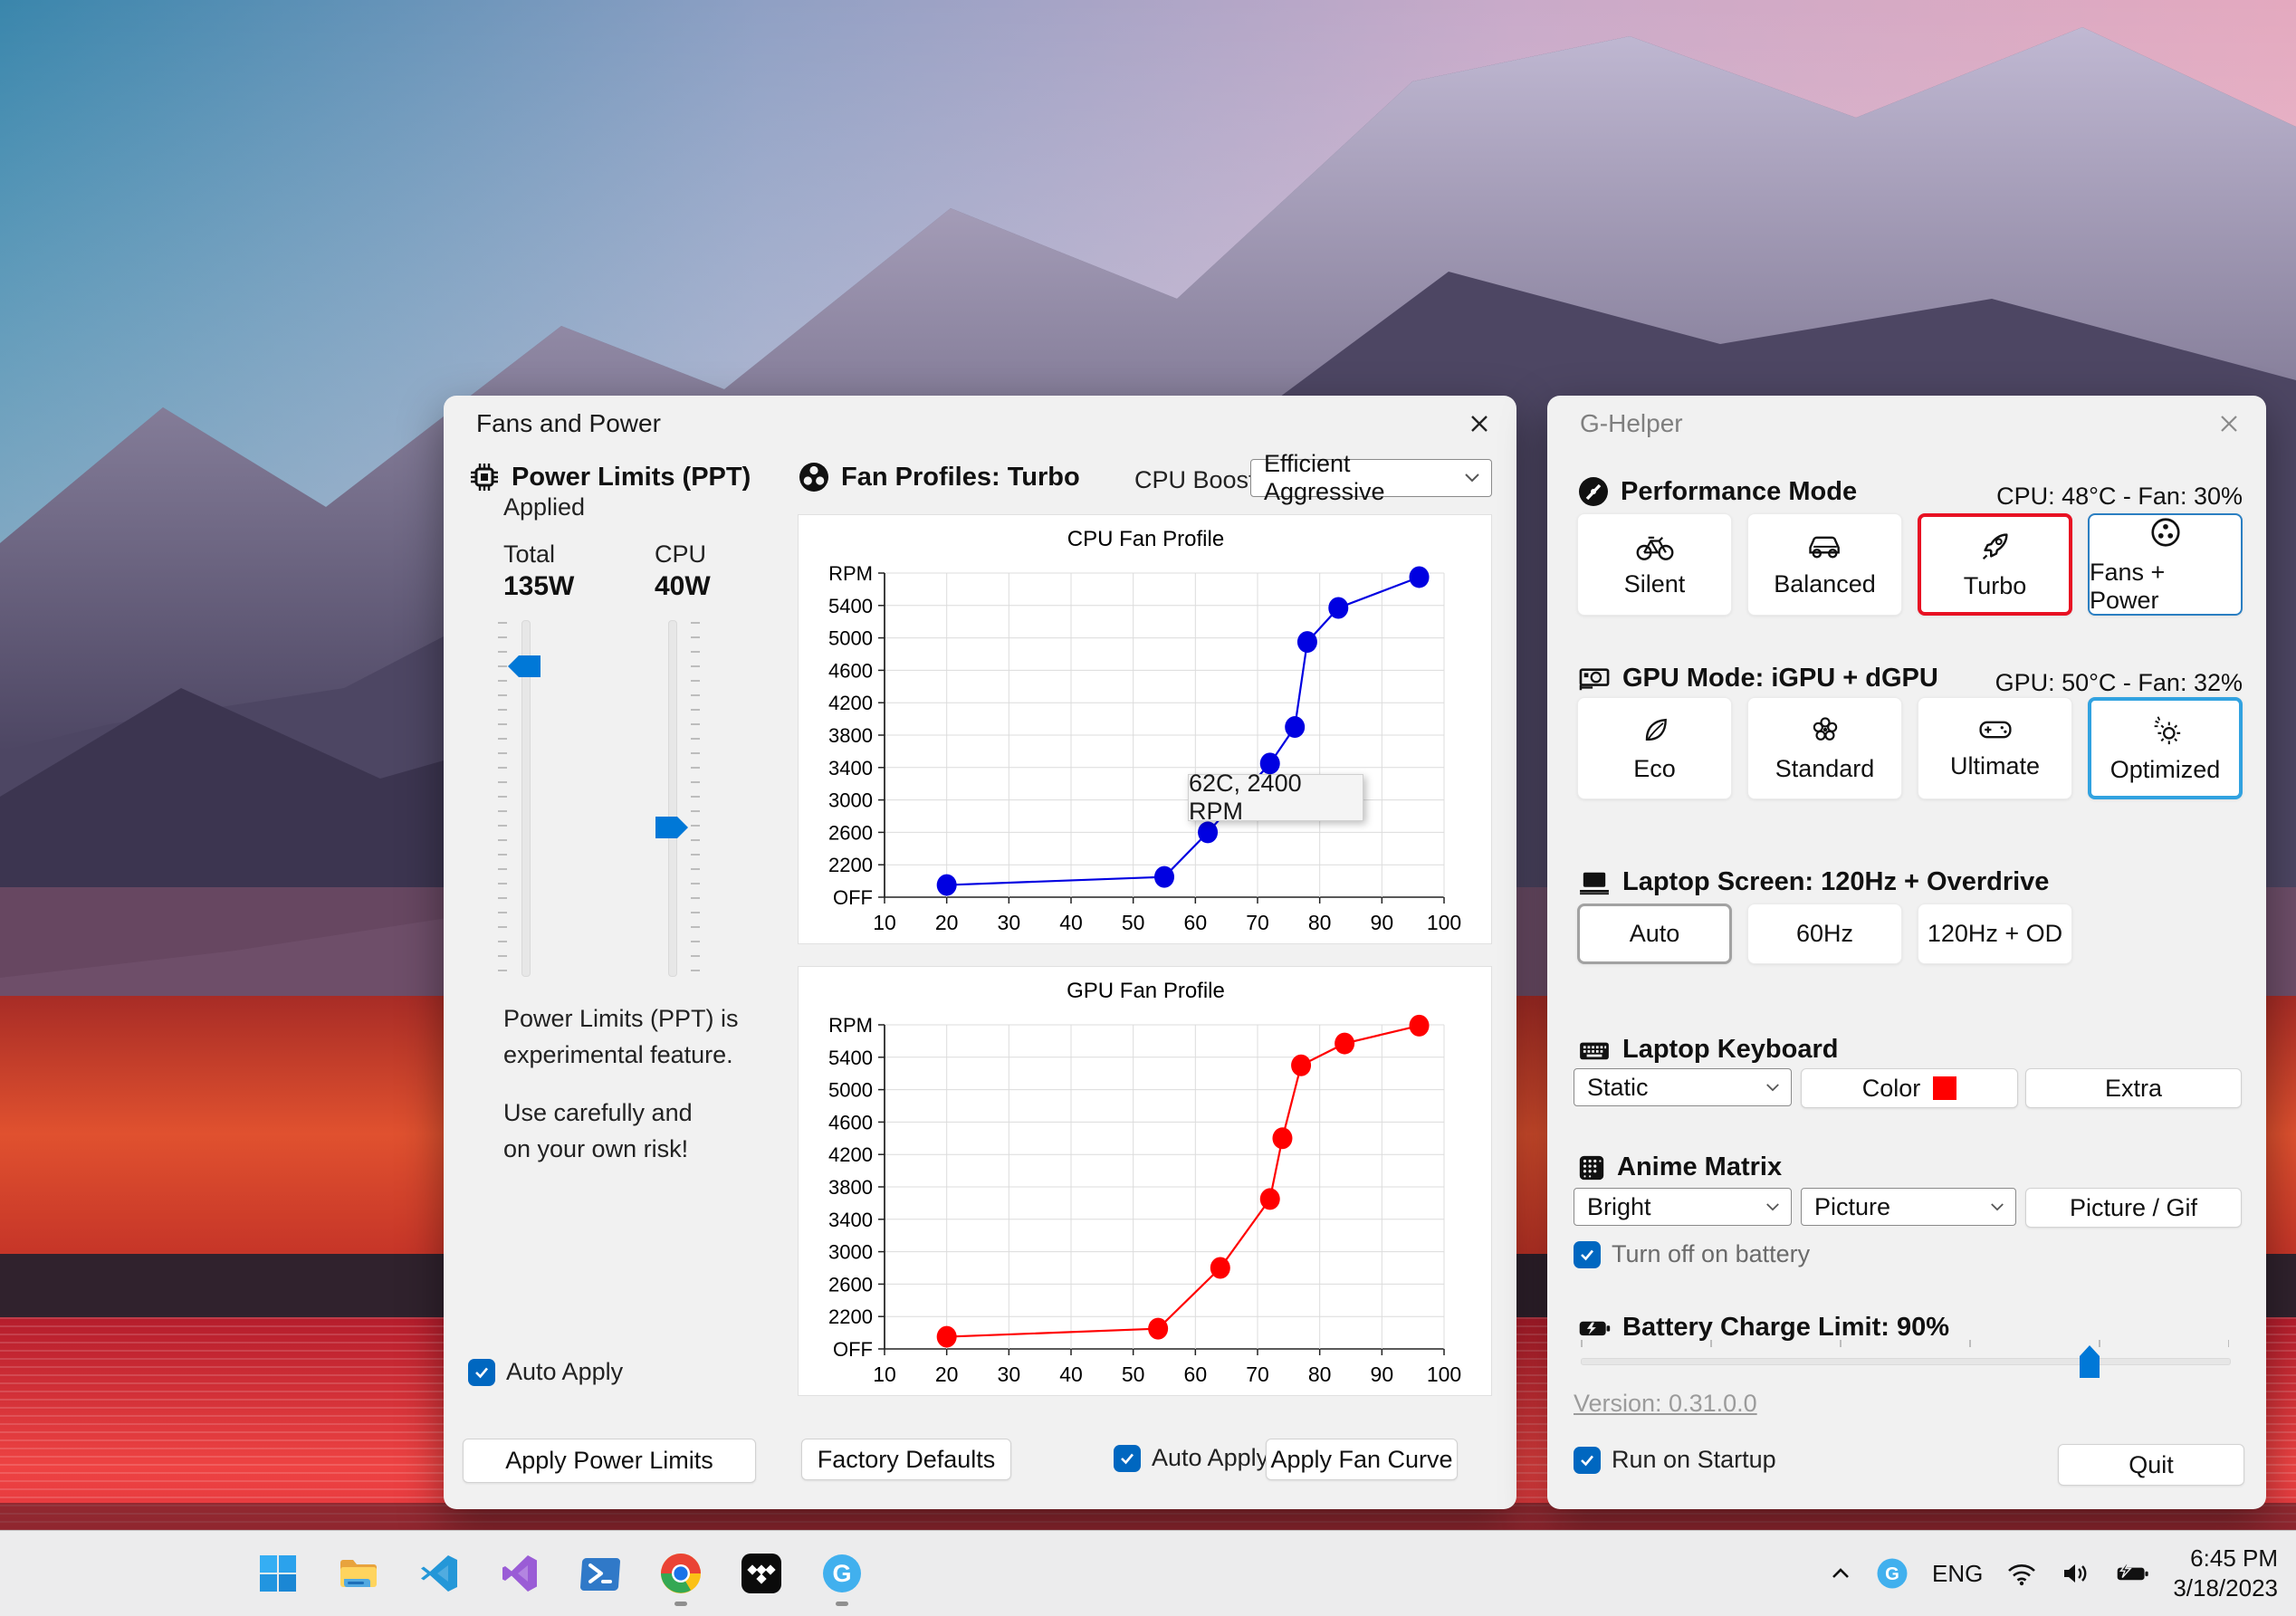 The width and height of the screenshot is (2296, 1616). What do you see at coordinates (1654, 564) in the screenshot?
I see `mode-silent-button: Silent` at bounding box center [1654, 564].